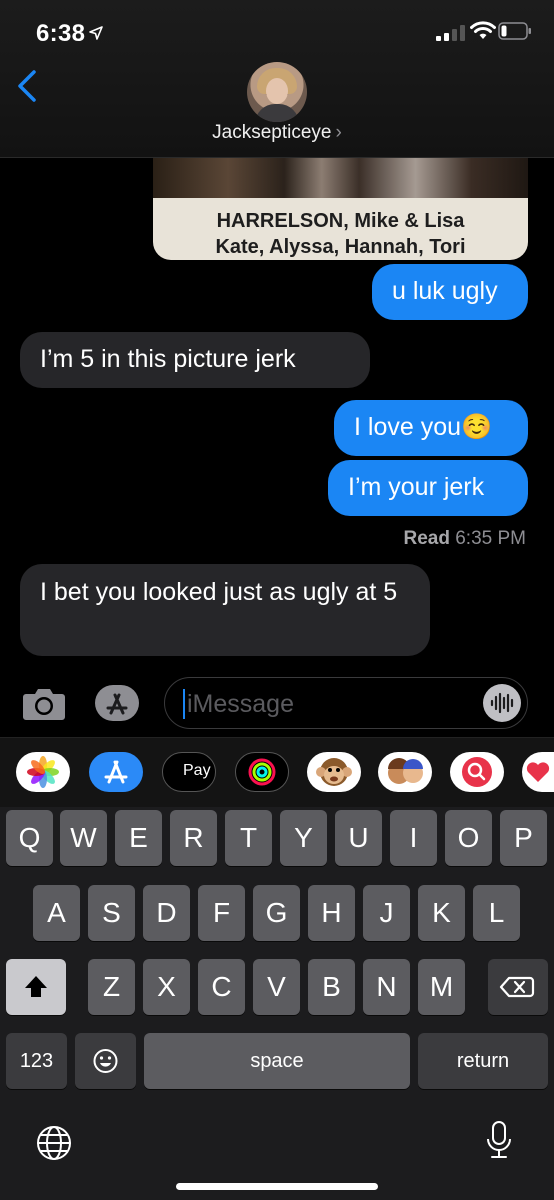 This screenshot has width=554, height=1200. I want to click on wifi-icon, so click(483, 30).